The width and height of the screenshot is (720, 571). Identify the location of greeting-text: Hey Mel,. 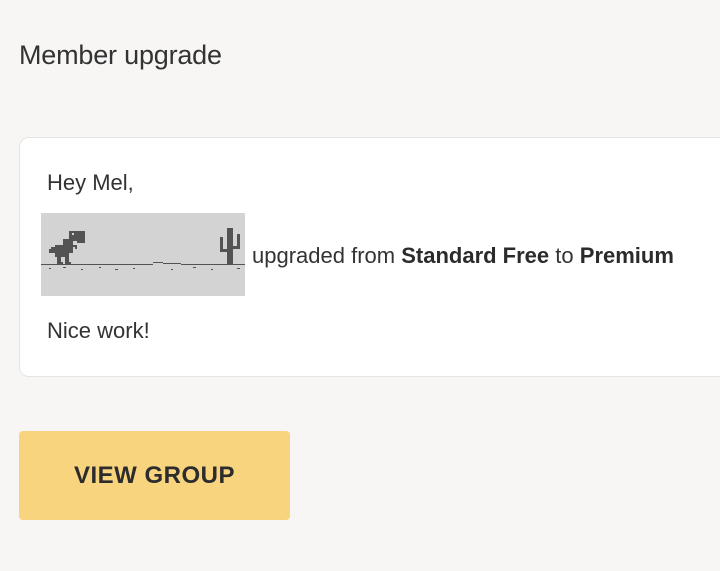
(90, 182).